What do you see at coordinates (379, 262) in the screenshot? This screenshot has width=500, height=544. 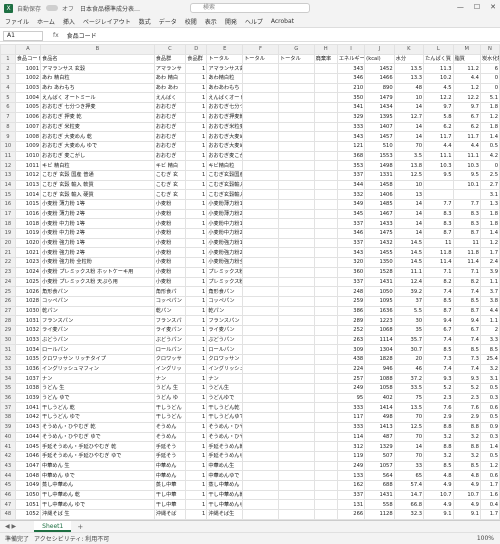 I see `cell: 1350` at bounding box center [379, 262].